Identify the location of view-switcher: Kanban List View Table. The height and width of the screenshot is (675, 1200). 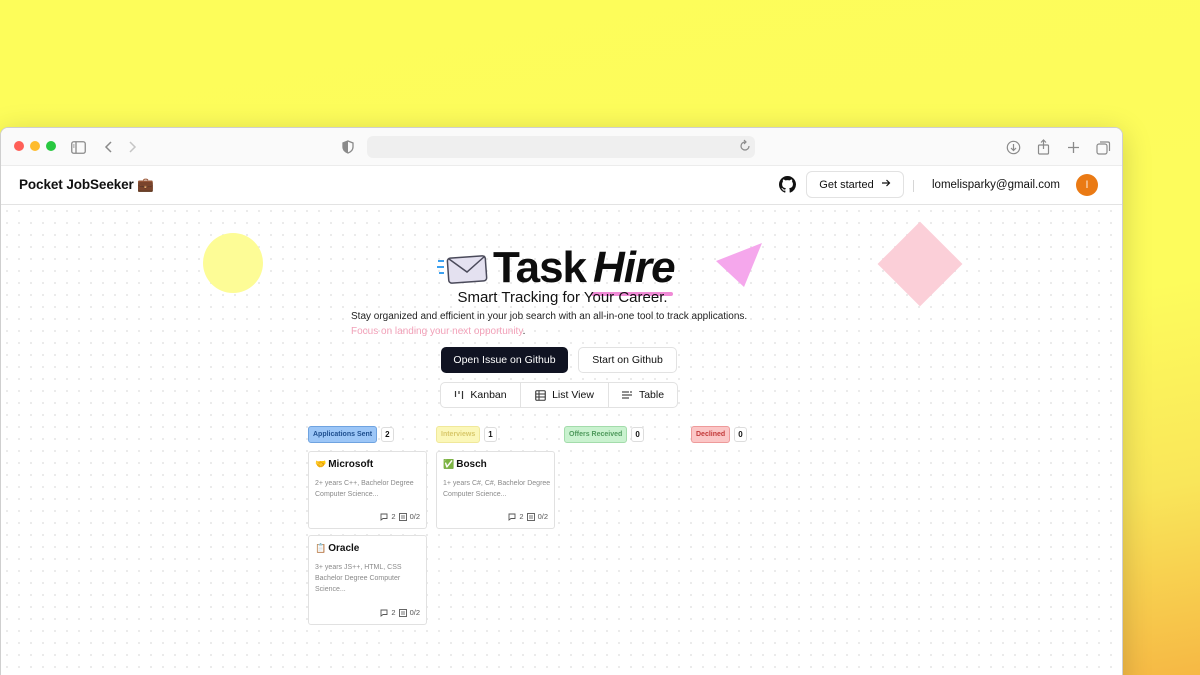
(559, 395).